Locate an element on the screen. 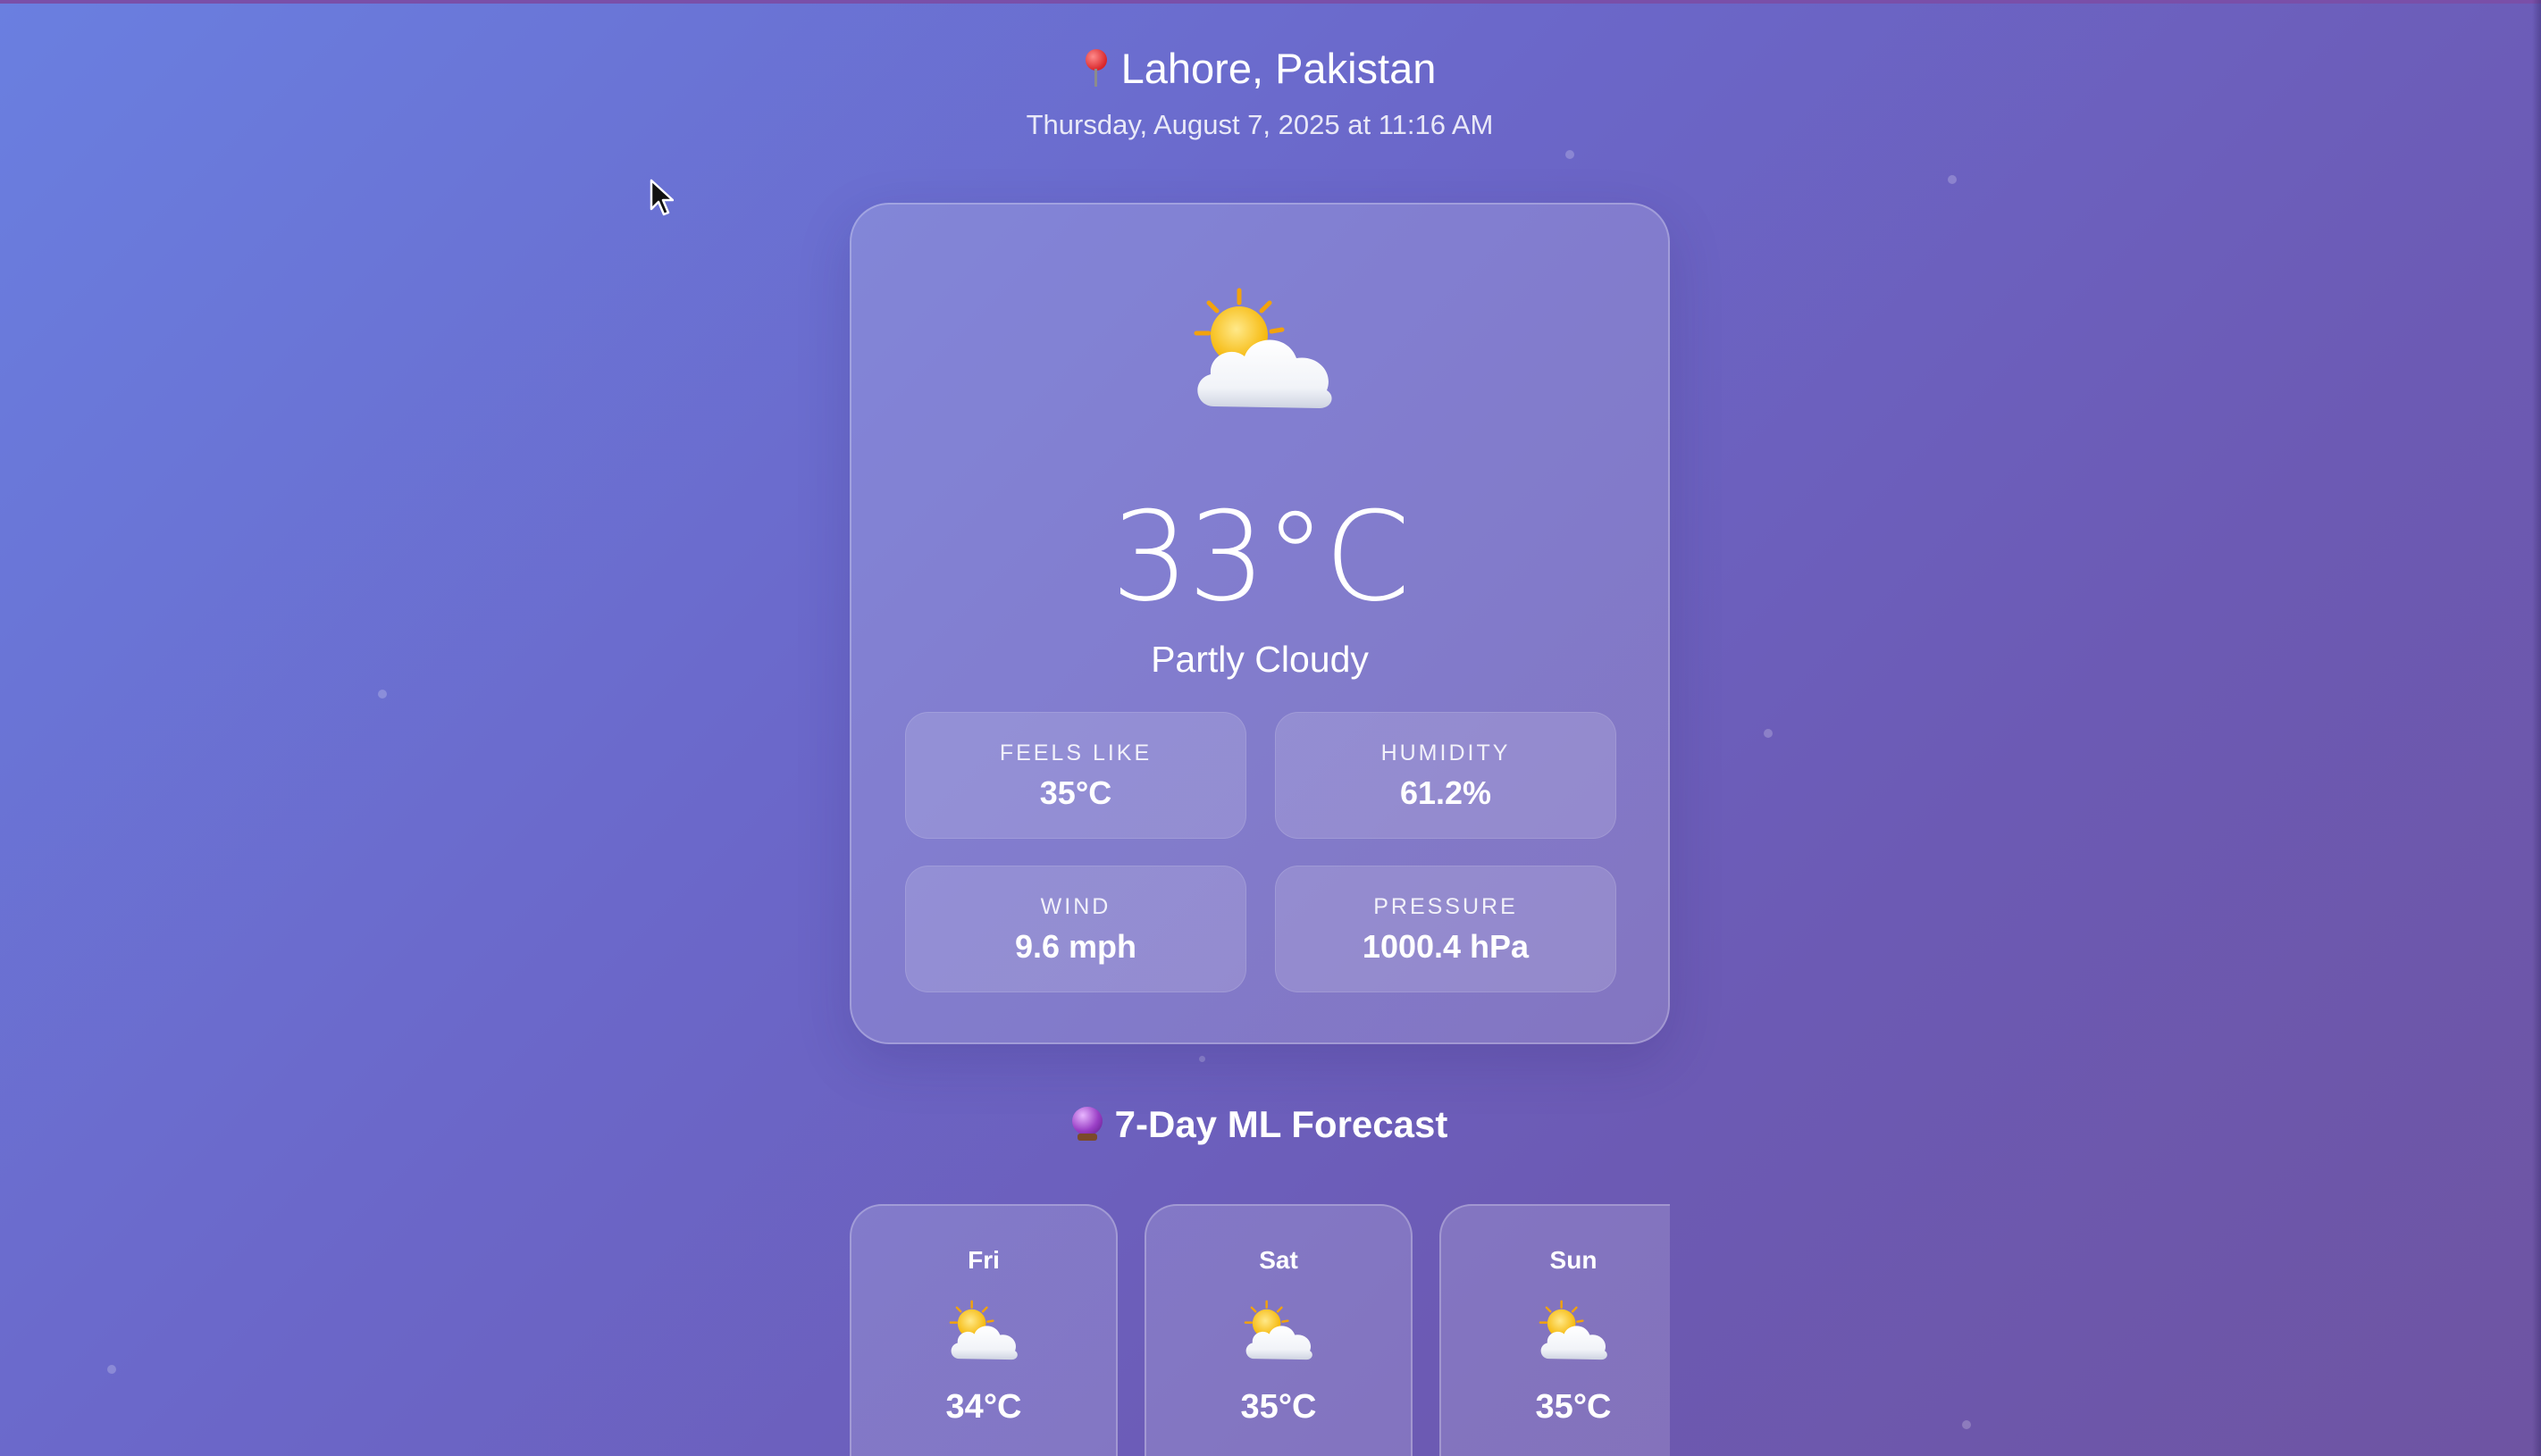 The height and width of the screenshot is (1456, 2541). stat-feels-like: FEELS LIKE 35°C is located at coordinates (1075, 775).